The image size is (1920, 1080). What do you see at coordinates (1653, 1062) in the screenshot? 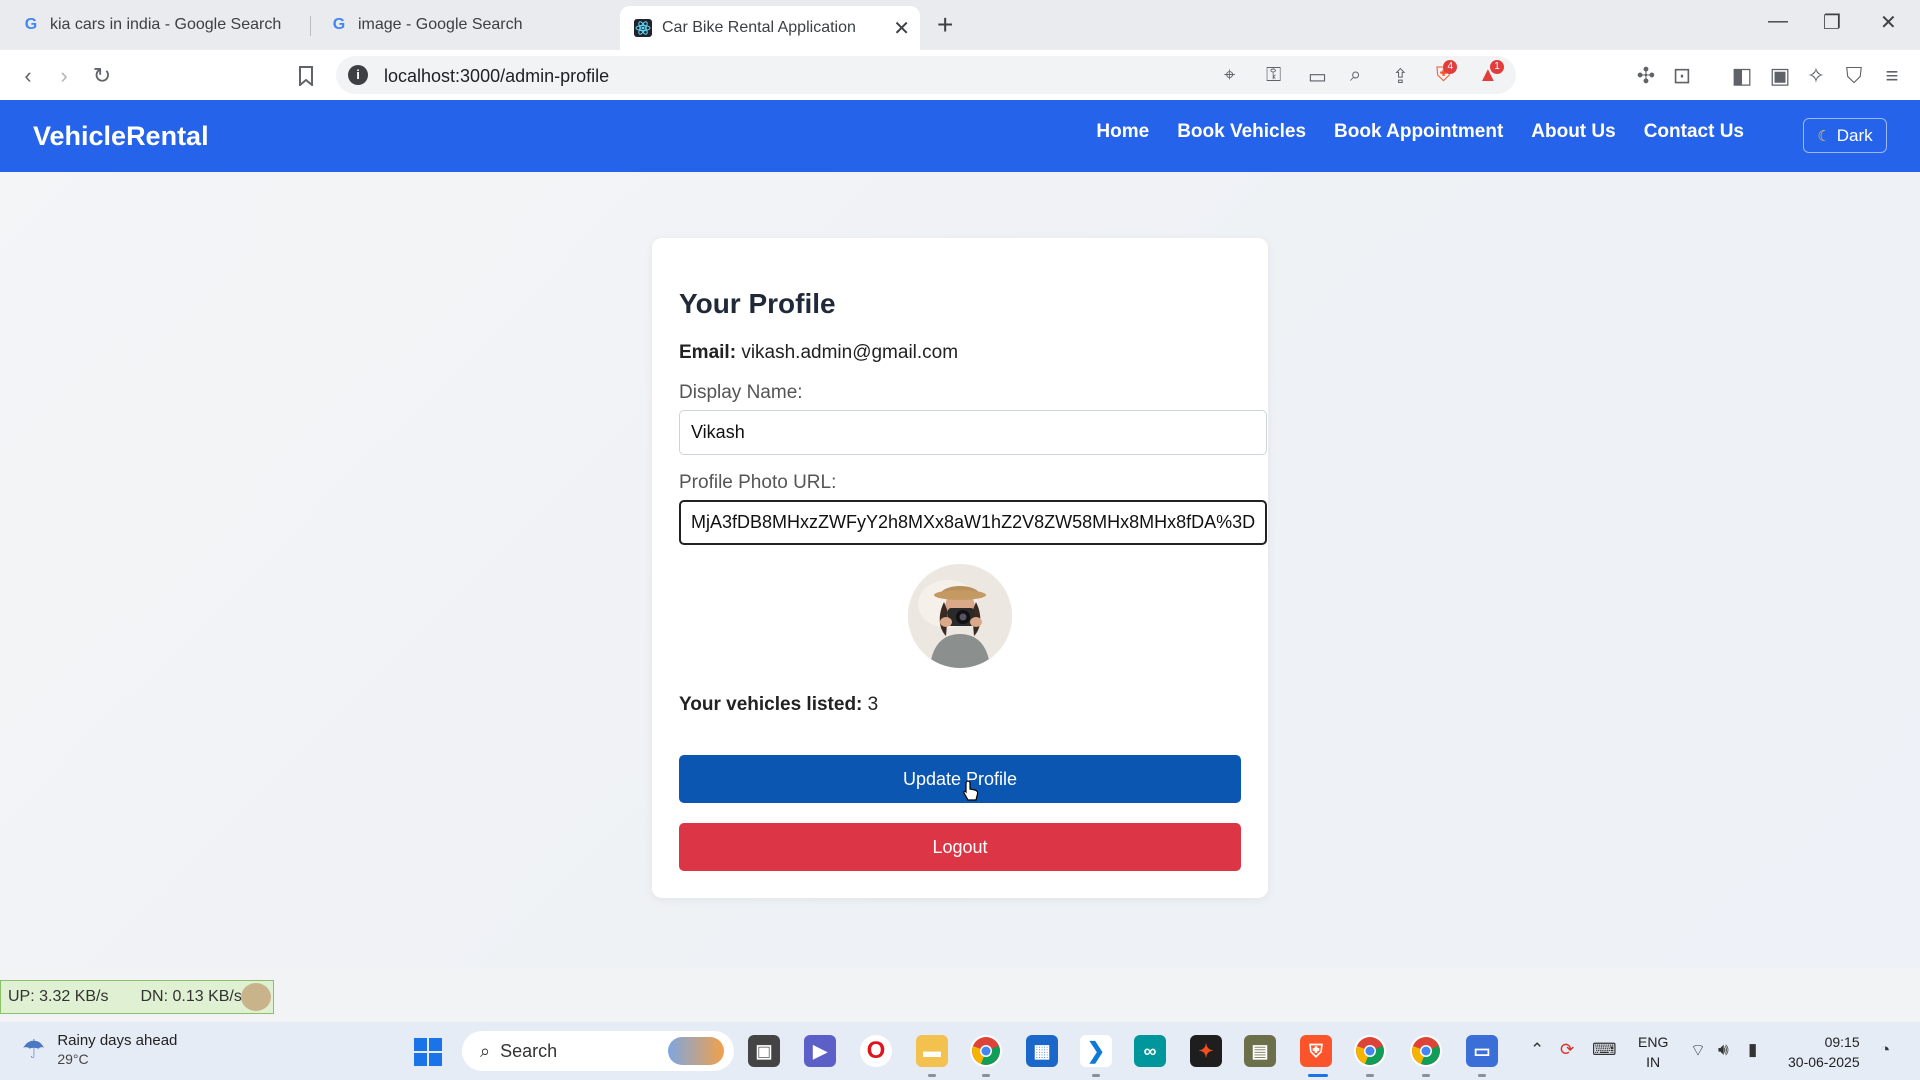
I see `region-code: IN` at bounding box center [1653, 1062].